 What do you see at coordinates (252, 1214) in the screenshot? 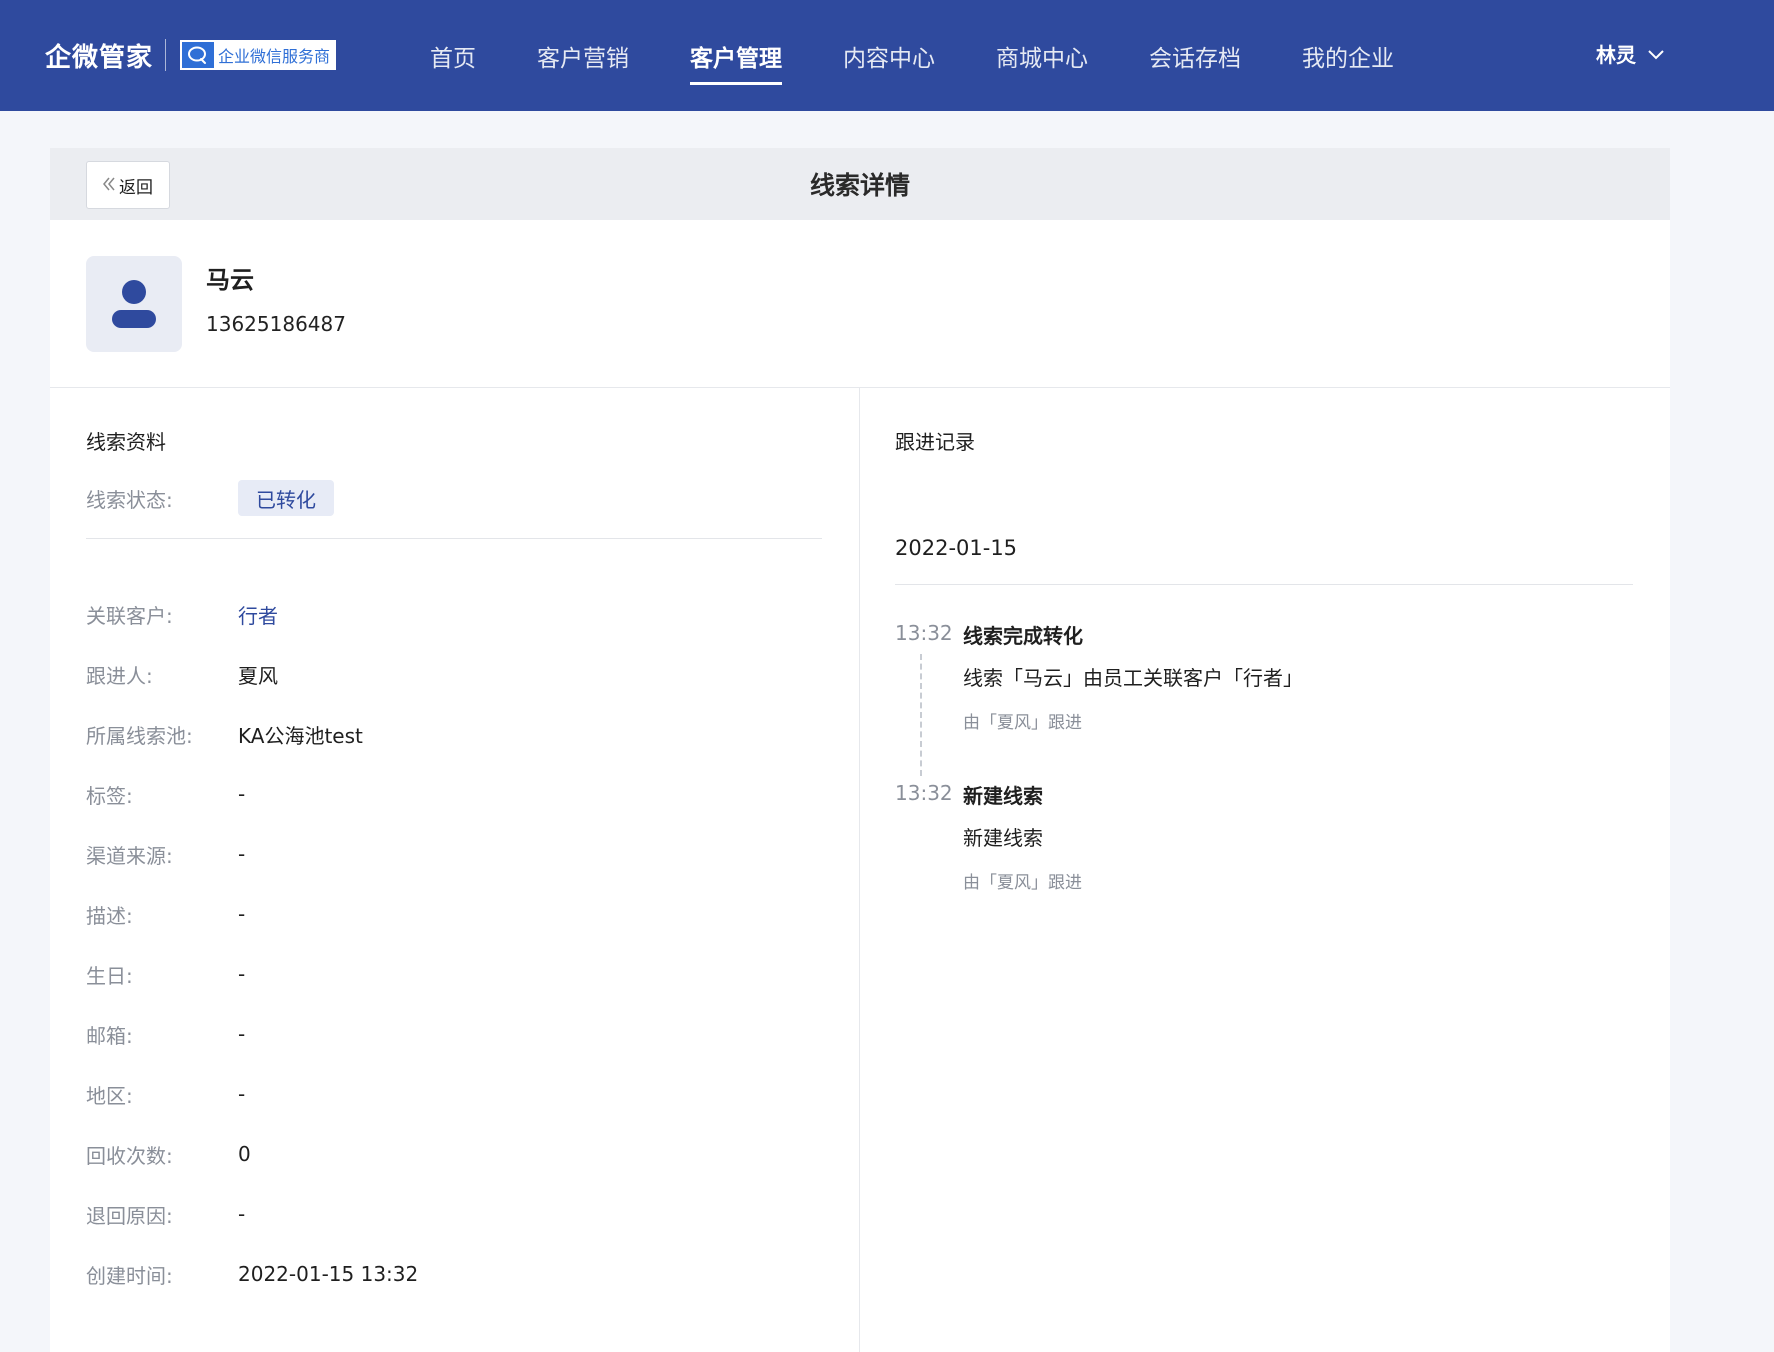
I see `field-row: 退回原因: -` at bounding box center [252, 1214].